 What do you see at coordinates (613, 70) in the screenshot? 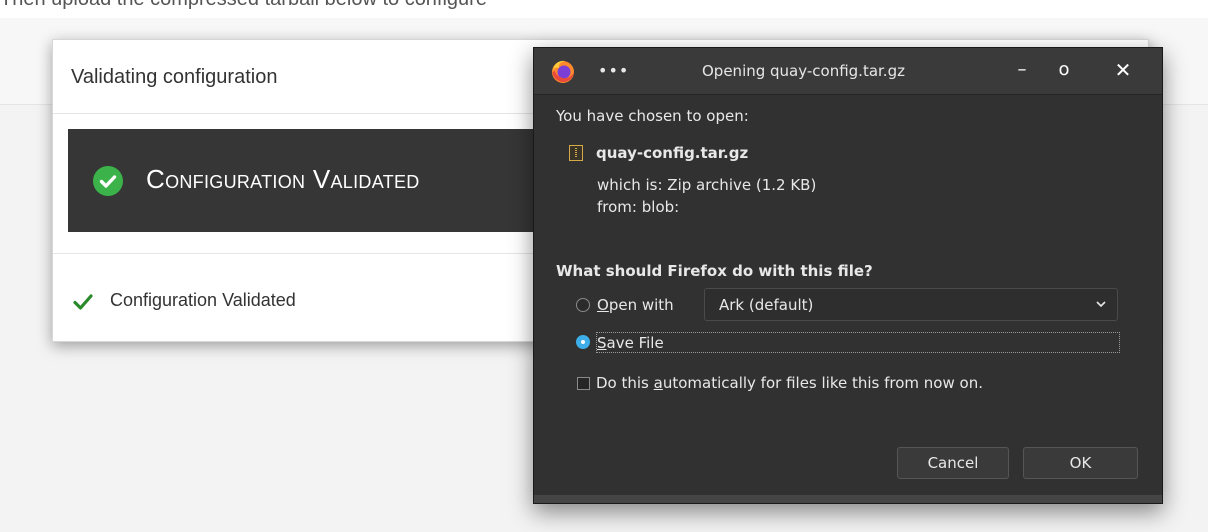
I see `menu-button: •••` at bounding box center [613, 70].